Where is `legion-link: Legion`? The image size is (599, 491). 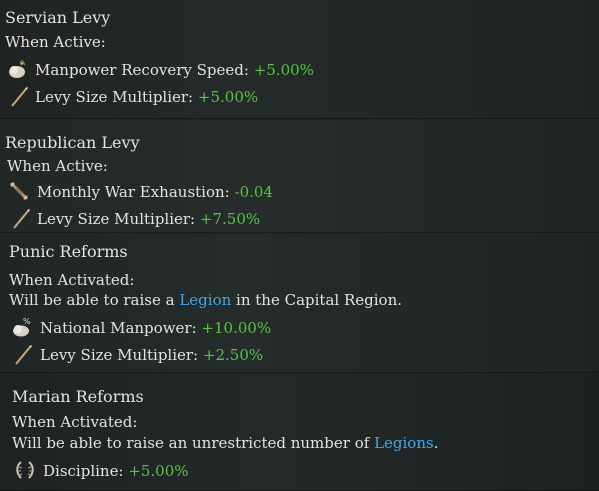 legion-link: Legion is located at coordinates (205, 300).